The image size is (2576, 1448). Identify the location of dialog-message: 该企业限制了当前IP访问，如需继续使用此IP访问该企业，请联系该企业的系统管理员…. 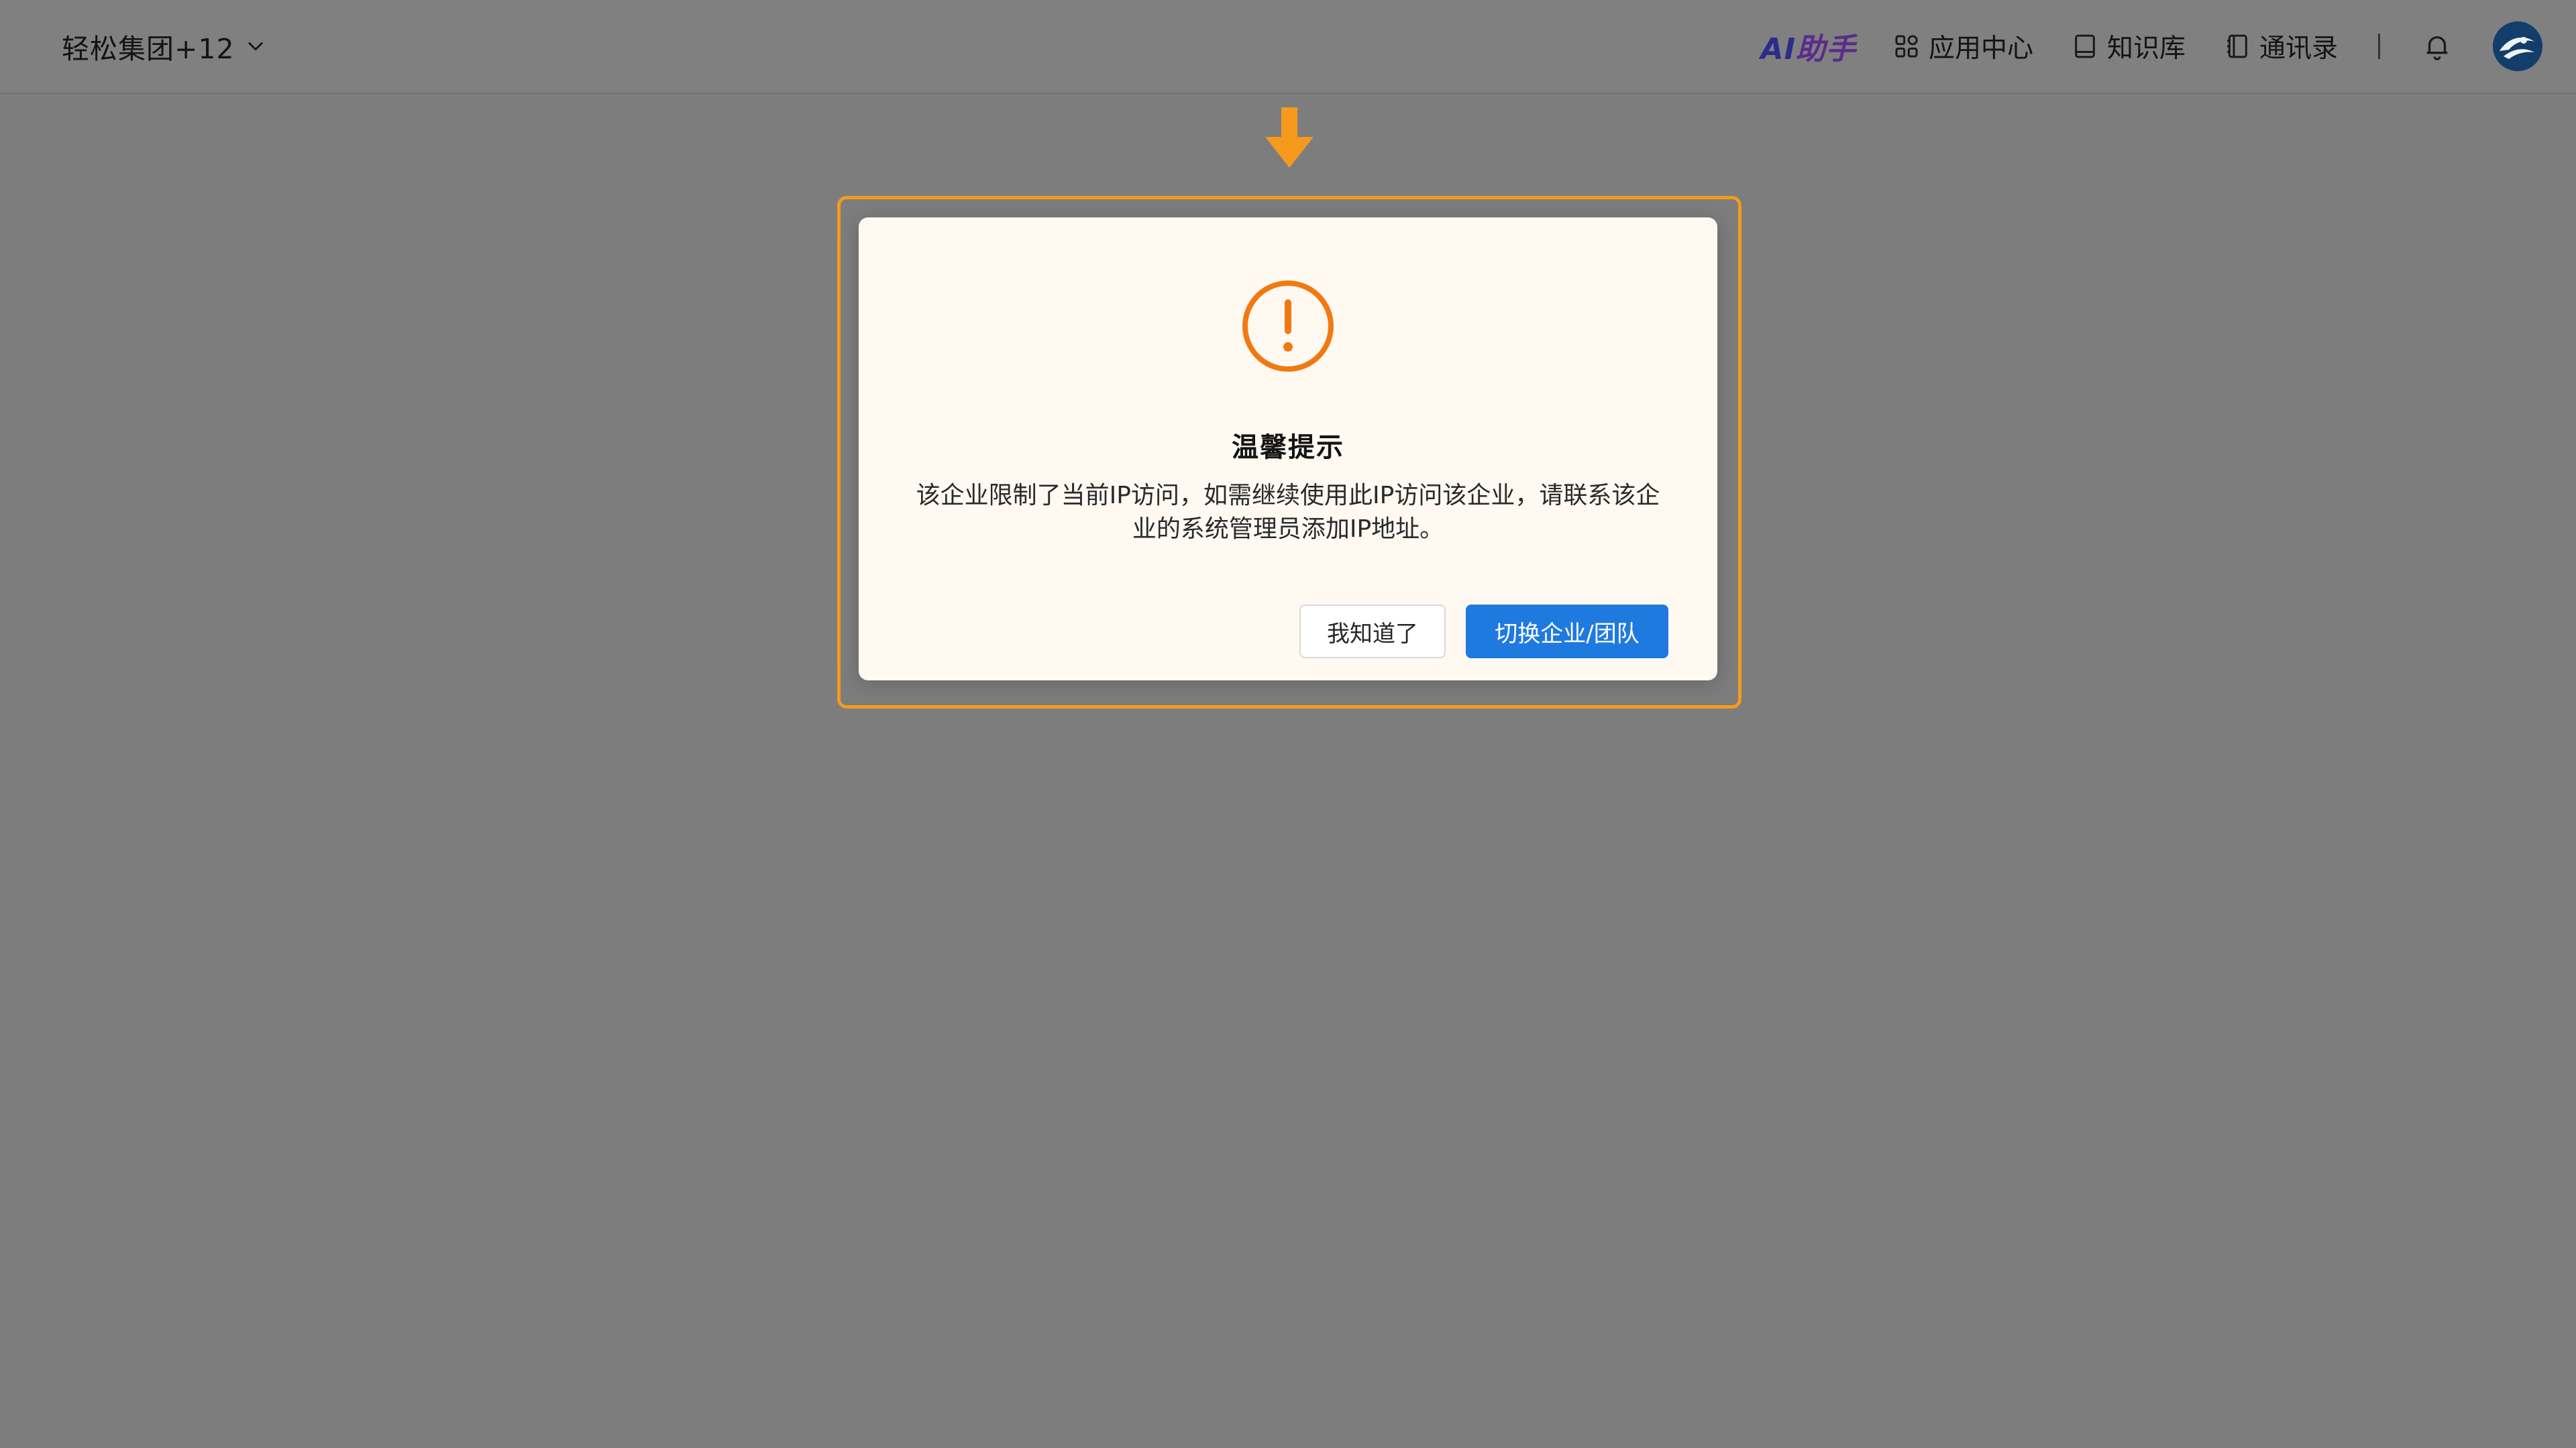
(1288, 512).